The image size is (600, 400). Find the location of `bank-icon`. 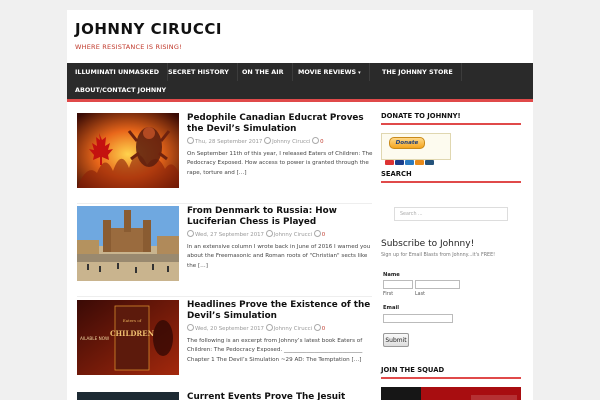

bank-icon is located at coordinates (429, 162).